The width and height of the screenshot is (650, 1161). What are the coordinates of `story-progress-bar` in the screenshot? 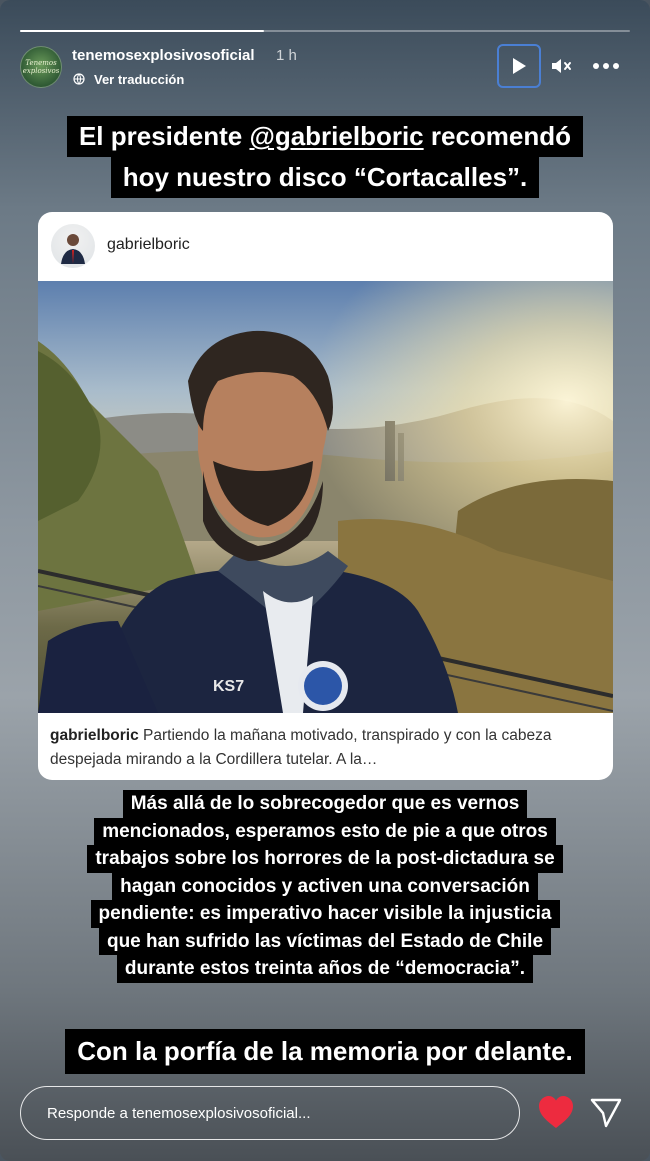 It's located at (325, 31).